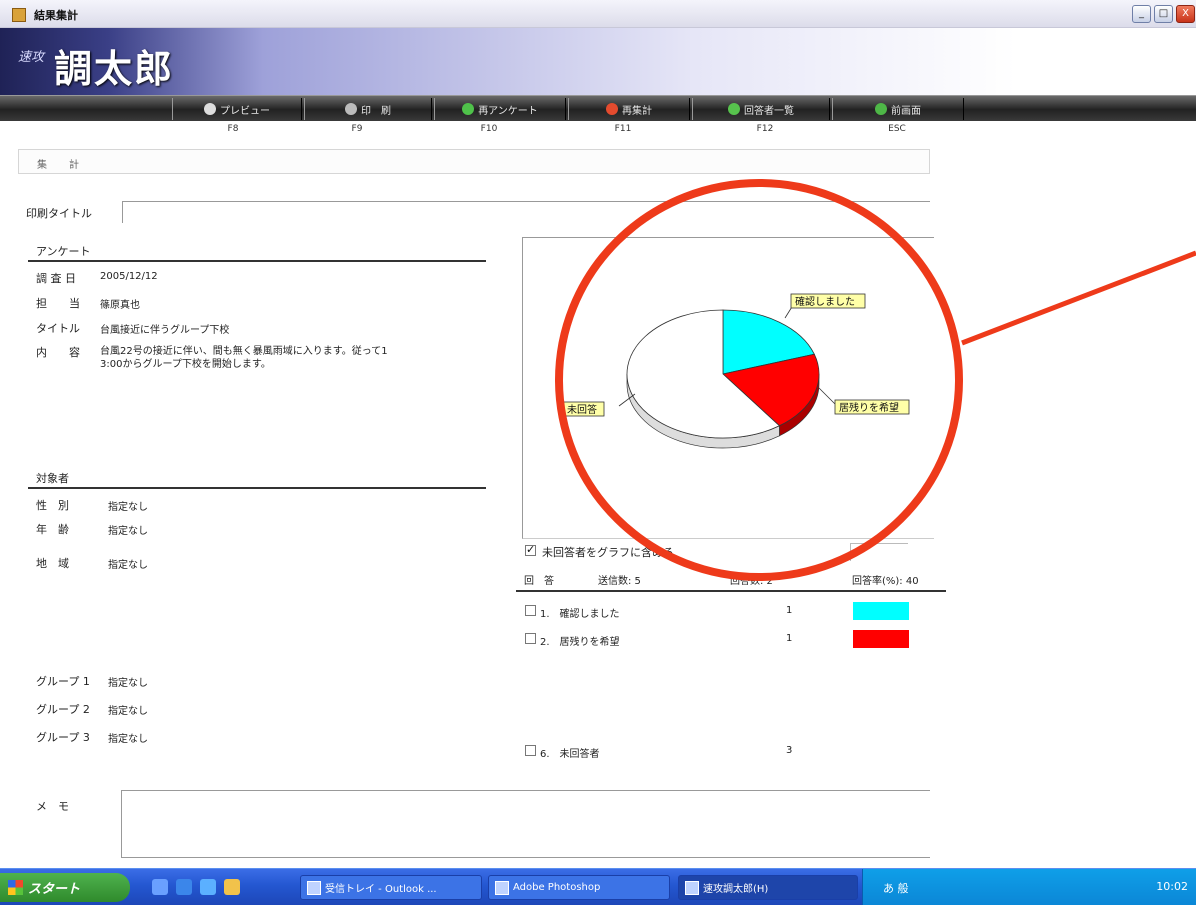 The image size is (1196, 905). I want to click on key-hint-f10: F10, so click(489, 129).